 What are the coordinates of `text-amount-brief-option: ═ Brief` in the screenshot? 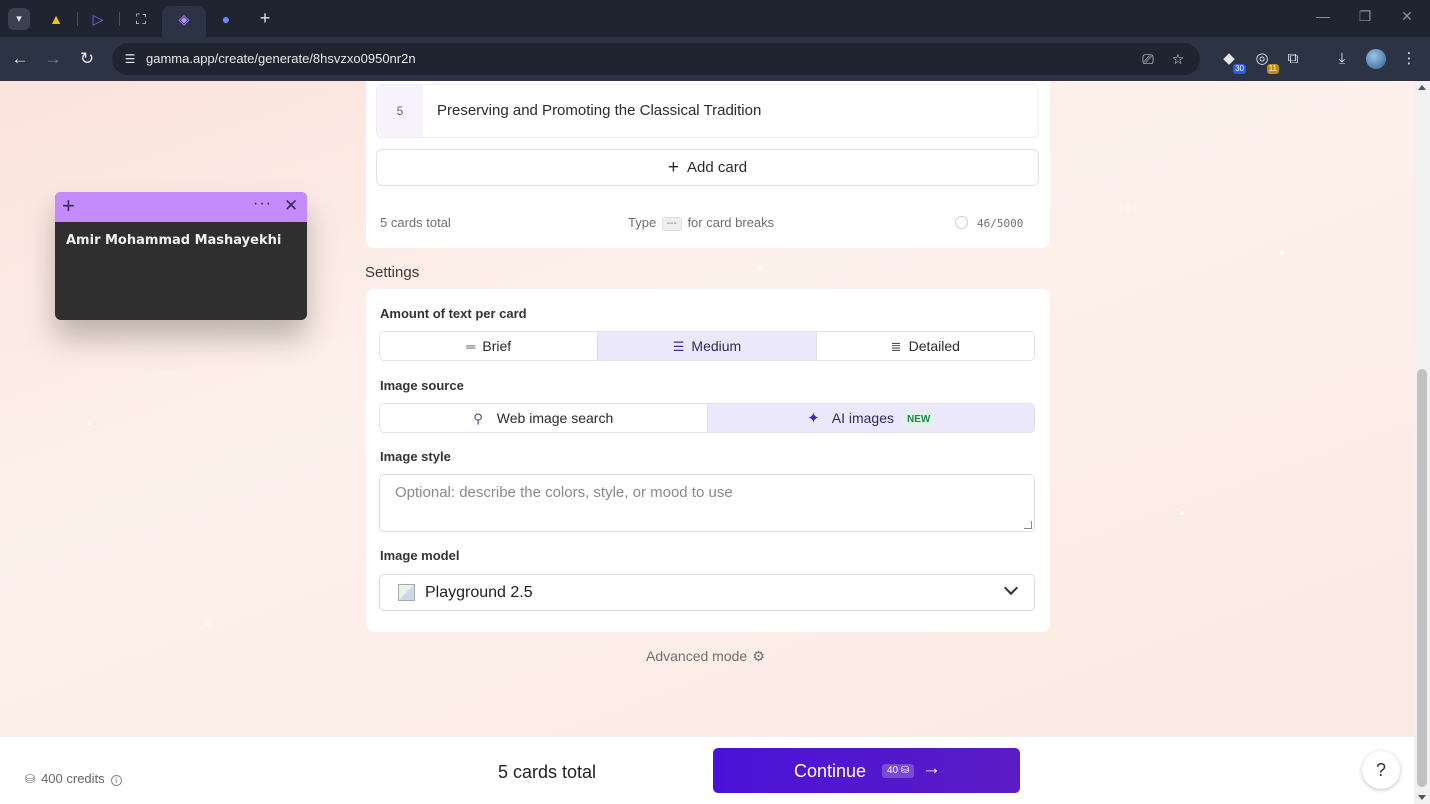 It's located at (489, 346).